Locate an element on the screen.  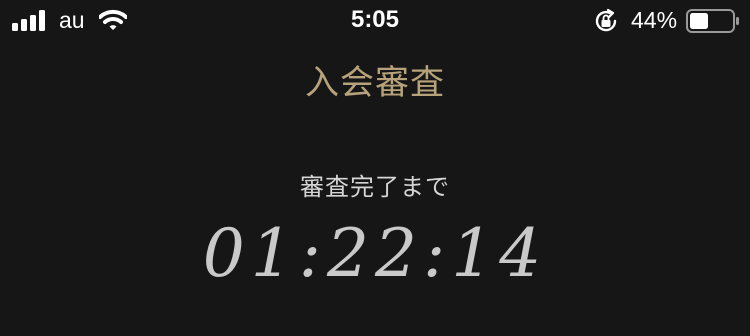
page-title: 入会審査 is located at coordinates (375, 83).